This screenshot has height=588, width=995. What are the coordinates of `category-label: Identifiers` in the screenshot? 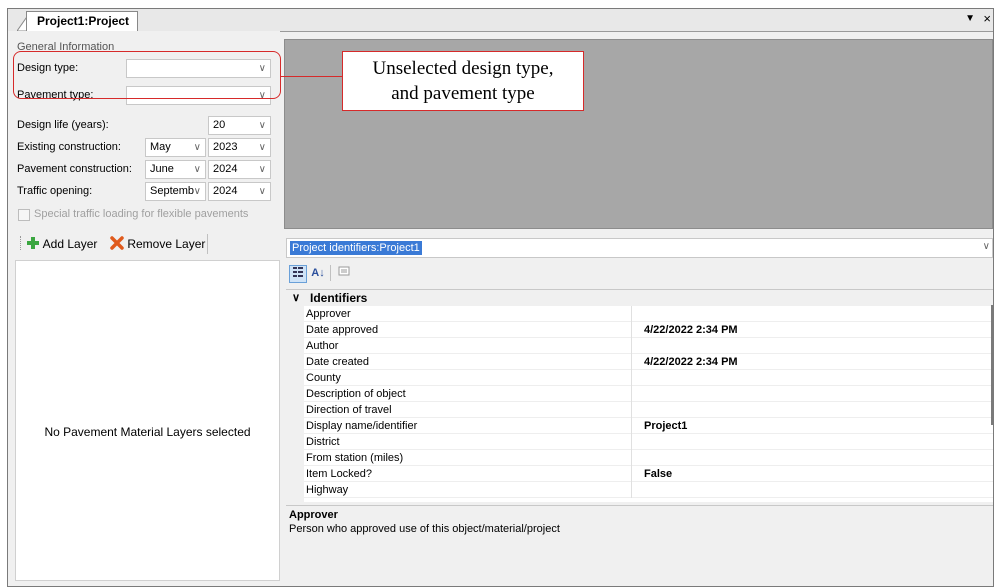 It's located at (339, 298).